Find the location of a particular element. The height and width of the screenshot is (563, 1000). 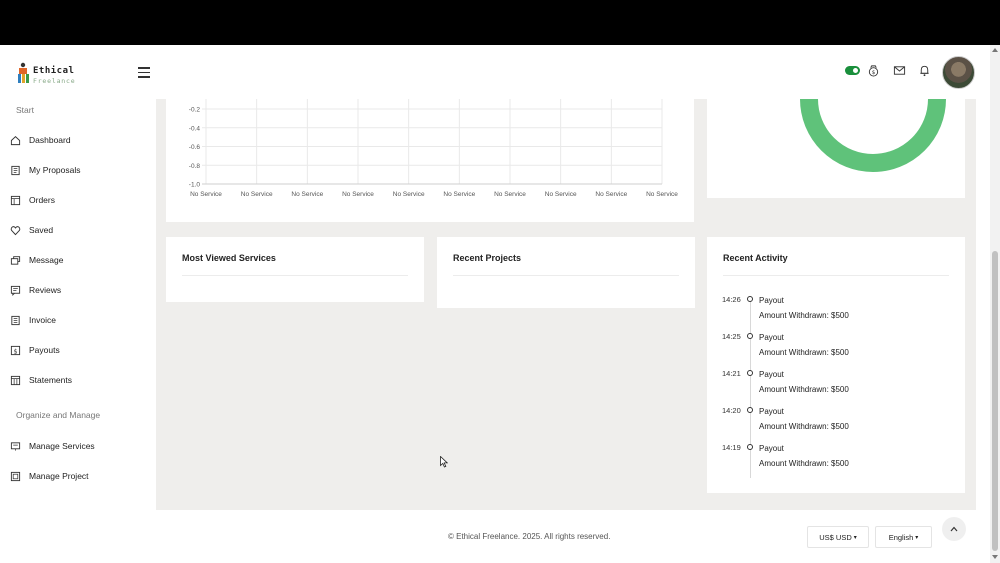

bell-icon is located at coordinates (924, 70).